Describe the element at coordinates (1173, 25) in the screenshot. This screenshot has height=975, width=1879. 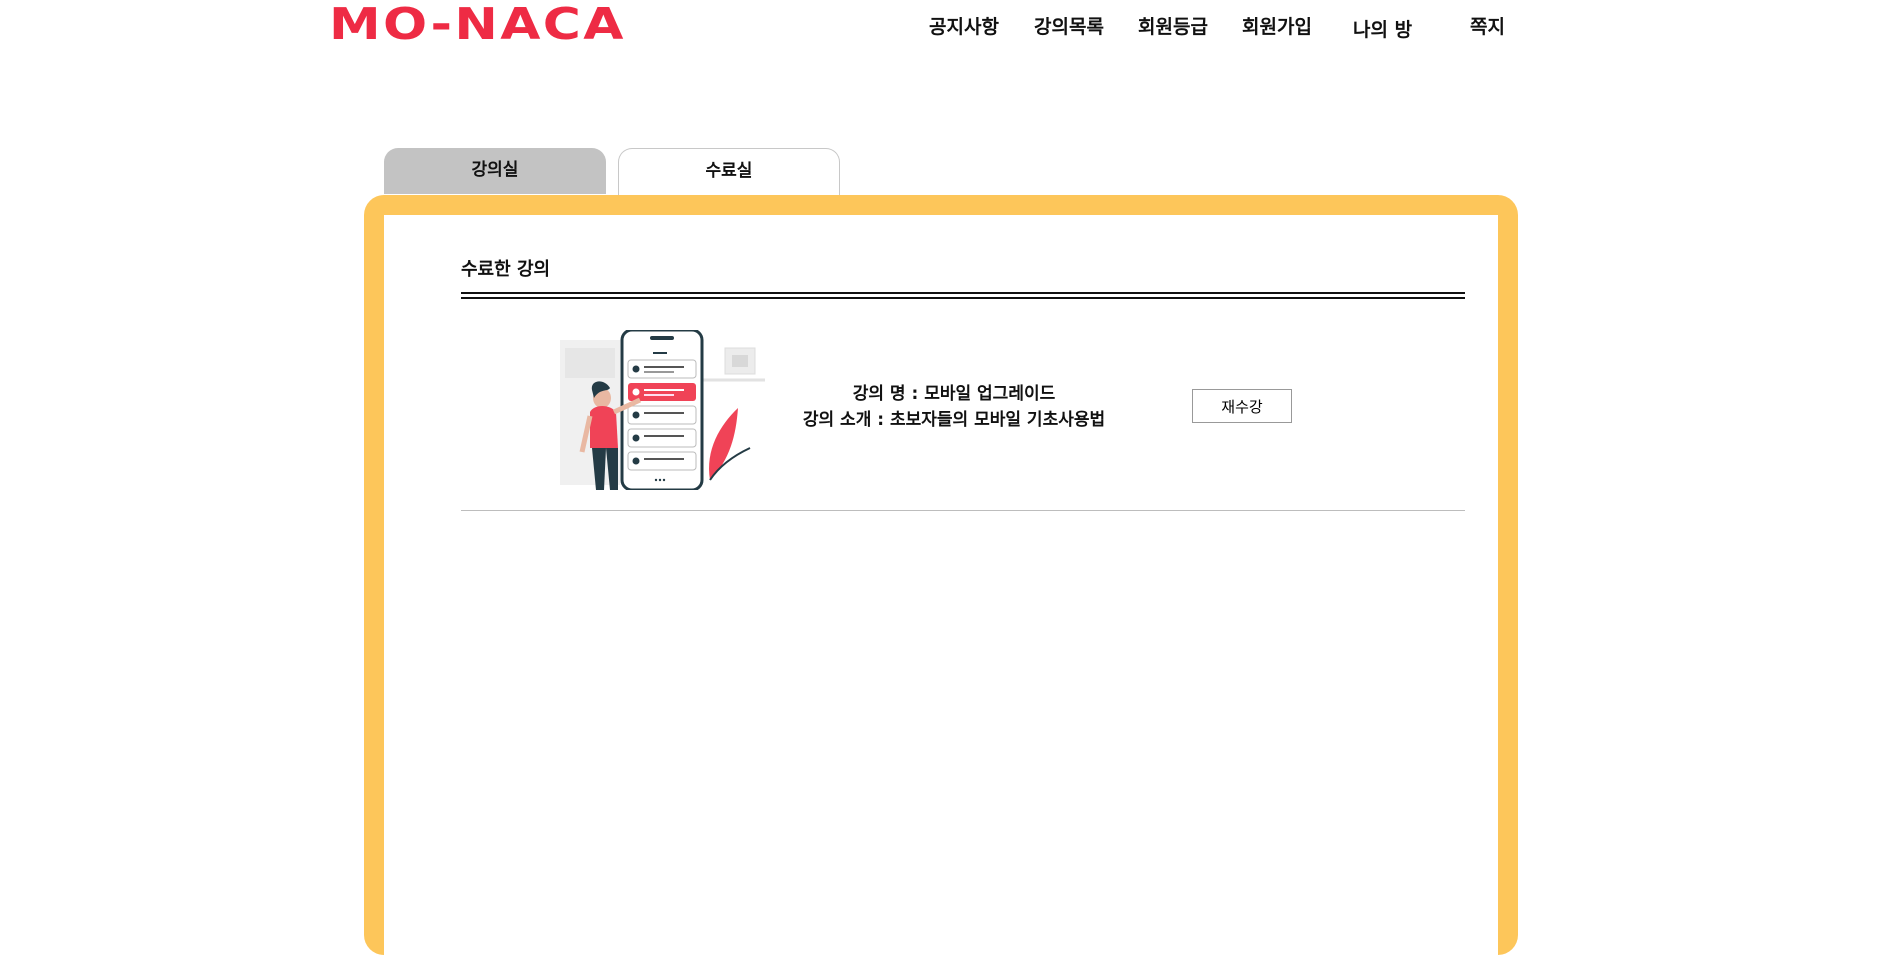
I see `nav-membership-grade: 회원등급` at that location.